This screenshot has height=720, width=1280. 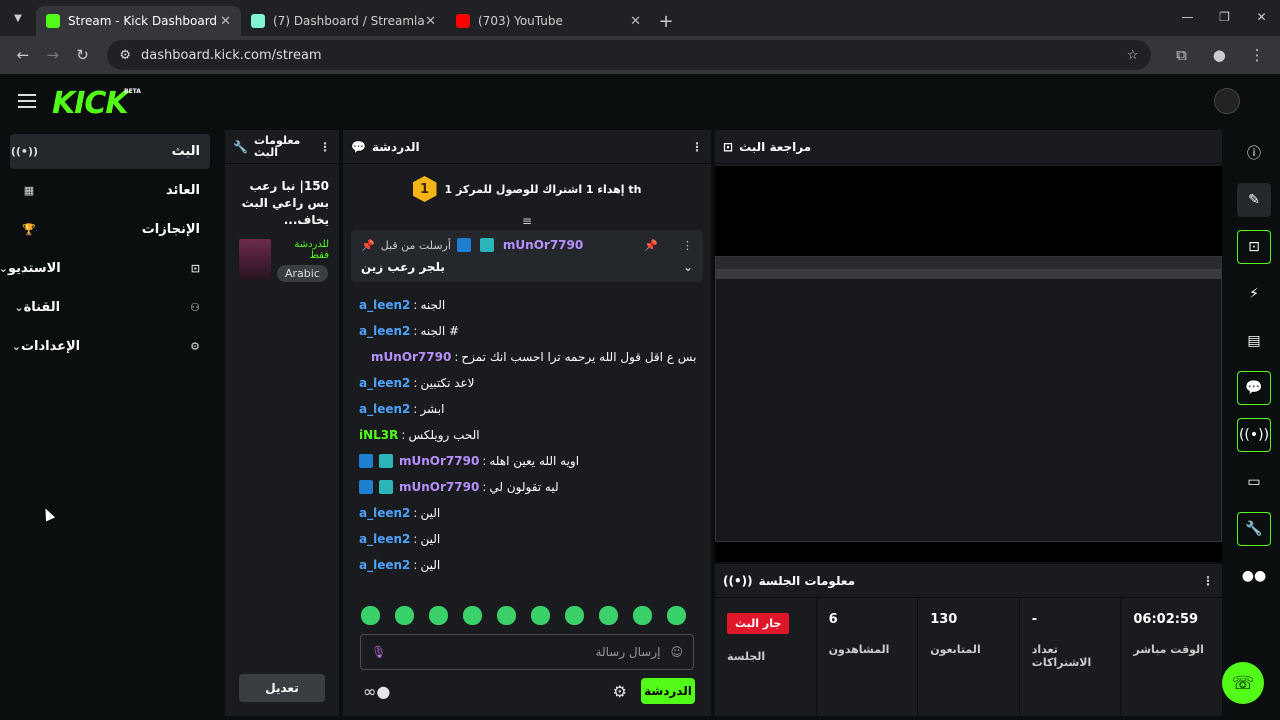 I want to click on new-tab-button: +, so click(x=666, y=21).